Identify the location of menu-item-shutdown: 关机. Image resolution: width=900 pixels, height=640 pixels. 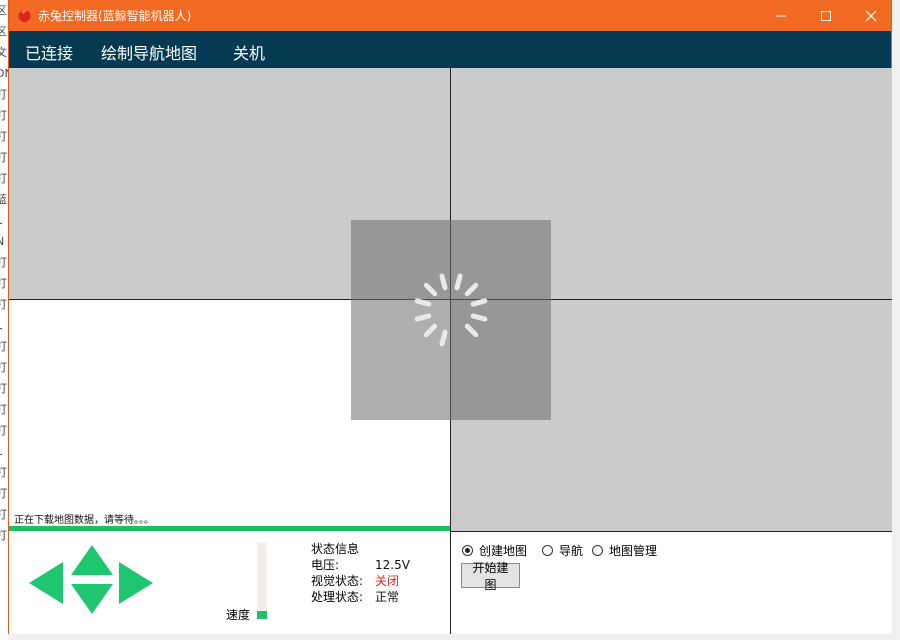
(249, 52).